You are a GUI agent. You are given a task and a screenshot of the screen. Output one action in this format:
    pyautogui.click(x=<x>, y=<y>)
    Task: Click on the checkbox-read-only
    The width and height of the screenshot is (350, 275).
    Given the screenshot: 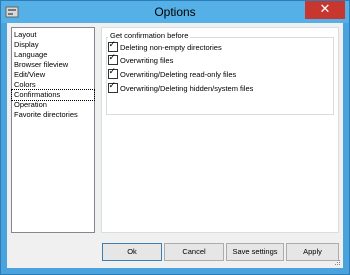 What is the action you would take?
    pyautogui.click(x=113, y=73)
    